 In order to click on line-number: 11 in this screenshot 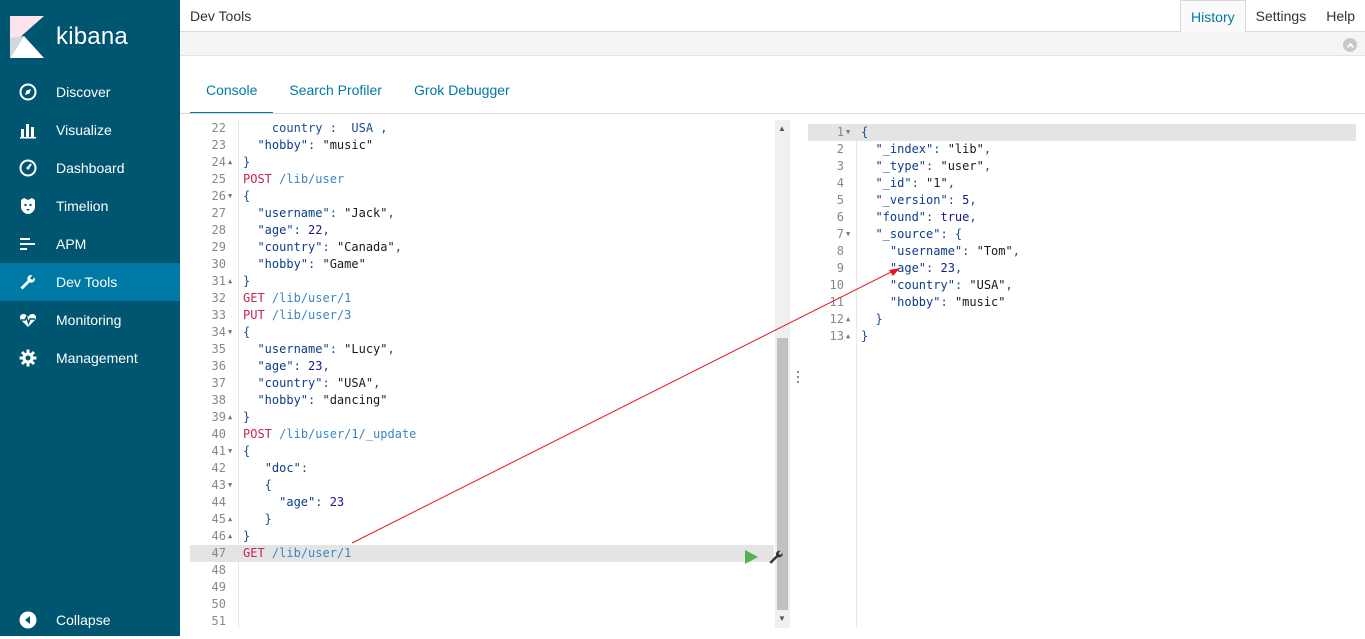, I will do `click(836, 302)`.